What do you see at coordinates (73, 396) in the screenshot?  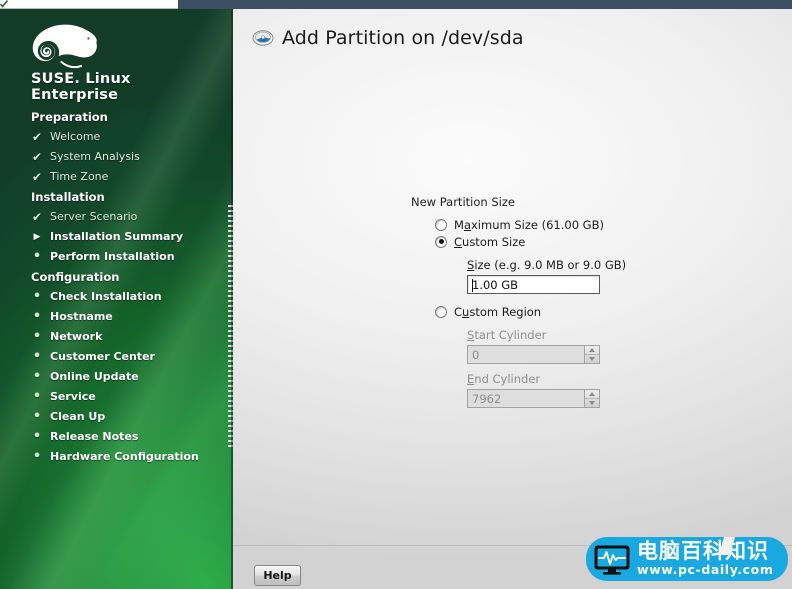 I see `sidebar-step-label: Service` at bounding box center [73, 396].